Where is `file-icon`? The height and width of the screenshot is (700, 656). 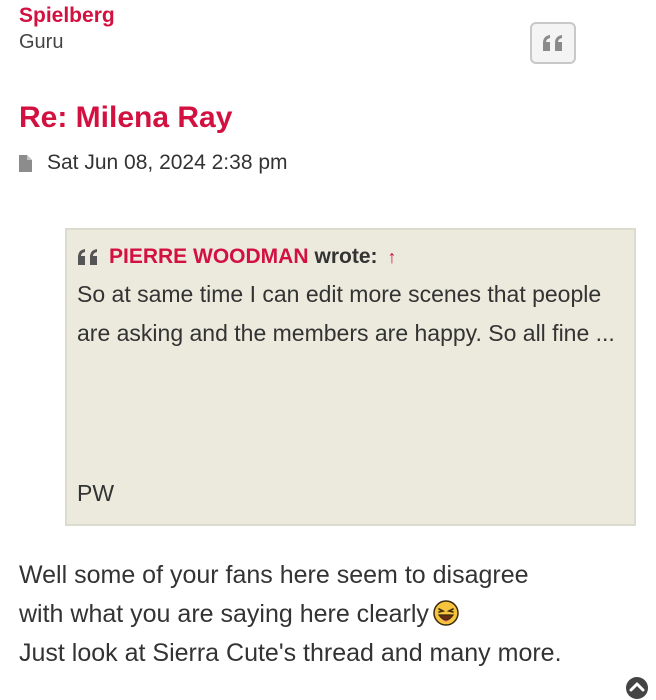 file-icon is located at coordinates (25, 163).